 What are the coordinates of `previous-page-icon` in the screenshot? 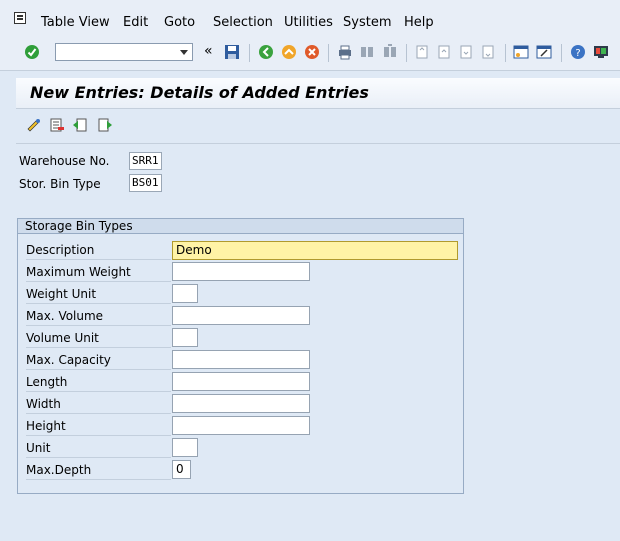 It's located at (444, 52).